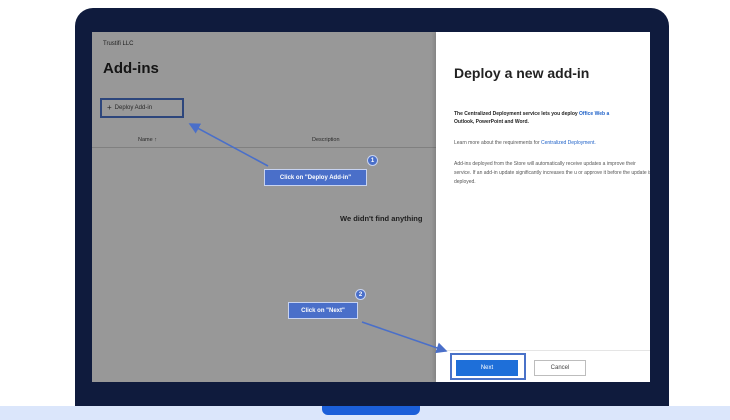 The height and width of the screenshot is (420, 730). I want to click on callout-deploy-addin: Click on "Deploy Add-in", so click(315, 177).